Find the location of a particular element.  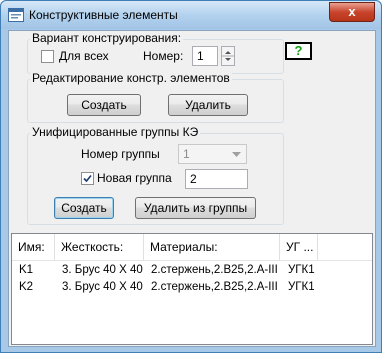

checkmark-icon is located at coordinates (87, 178).